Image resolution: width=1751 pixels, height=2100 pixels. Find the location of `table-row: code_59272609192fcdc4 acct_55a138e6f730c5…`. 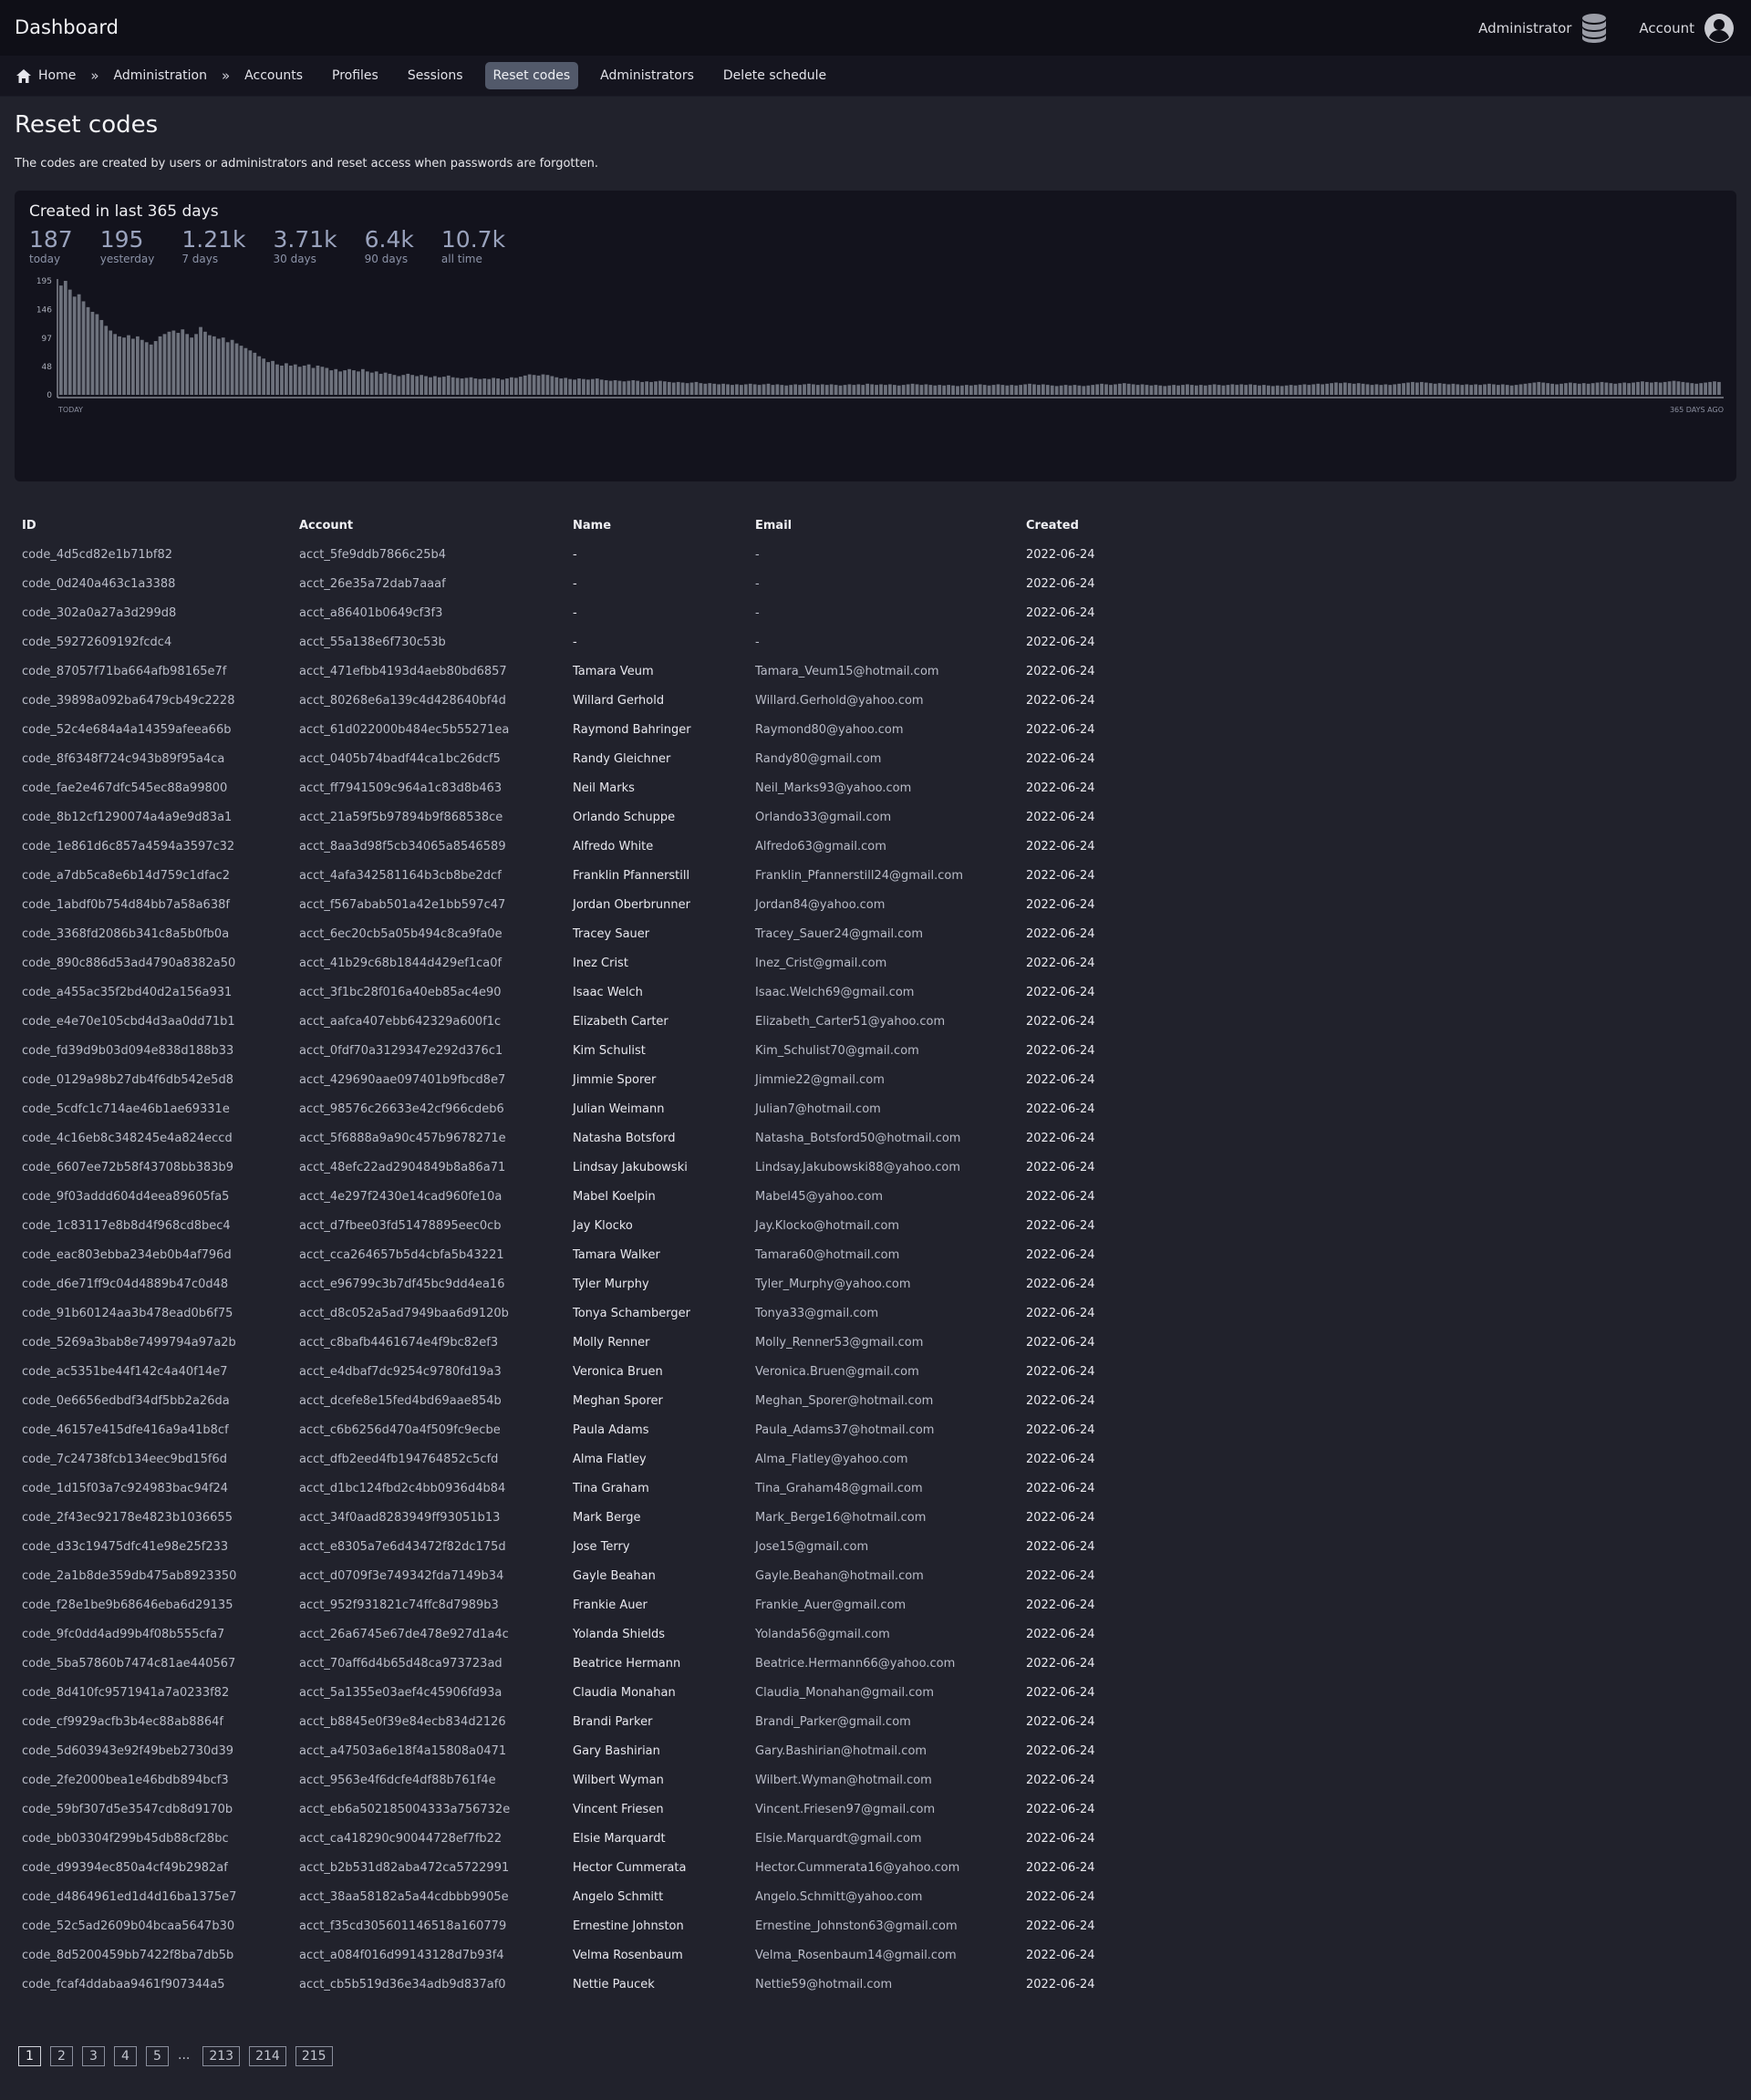

table-row: code_59272609192fcdc4 acct_55a138e6f730c5… is located at coordinates (589, 642).